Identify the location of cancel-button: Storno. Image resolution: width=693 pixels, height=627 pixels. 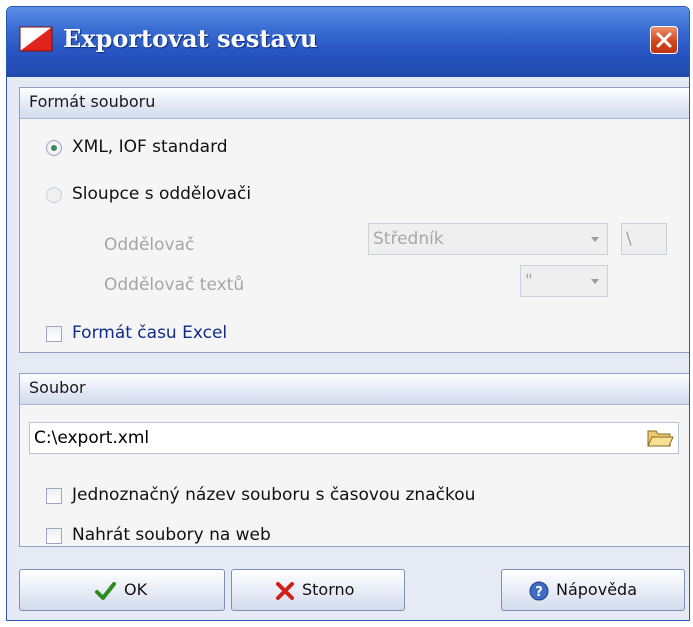
(318, 590).